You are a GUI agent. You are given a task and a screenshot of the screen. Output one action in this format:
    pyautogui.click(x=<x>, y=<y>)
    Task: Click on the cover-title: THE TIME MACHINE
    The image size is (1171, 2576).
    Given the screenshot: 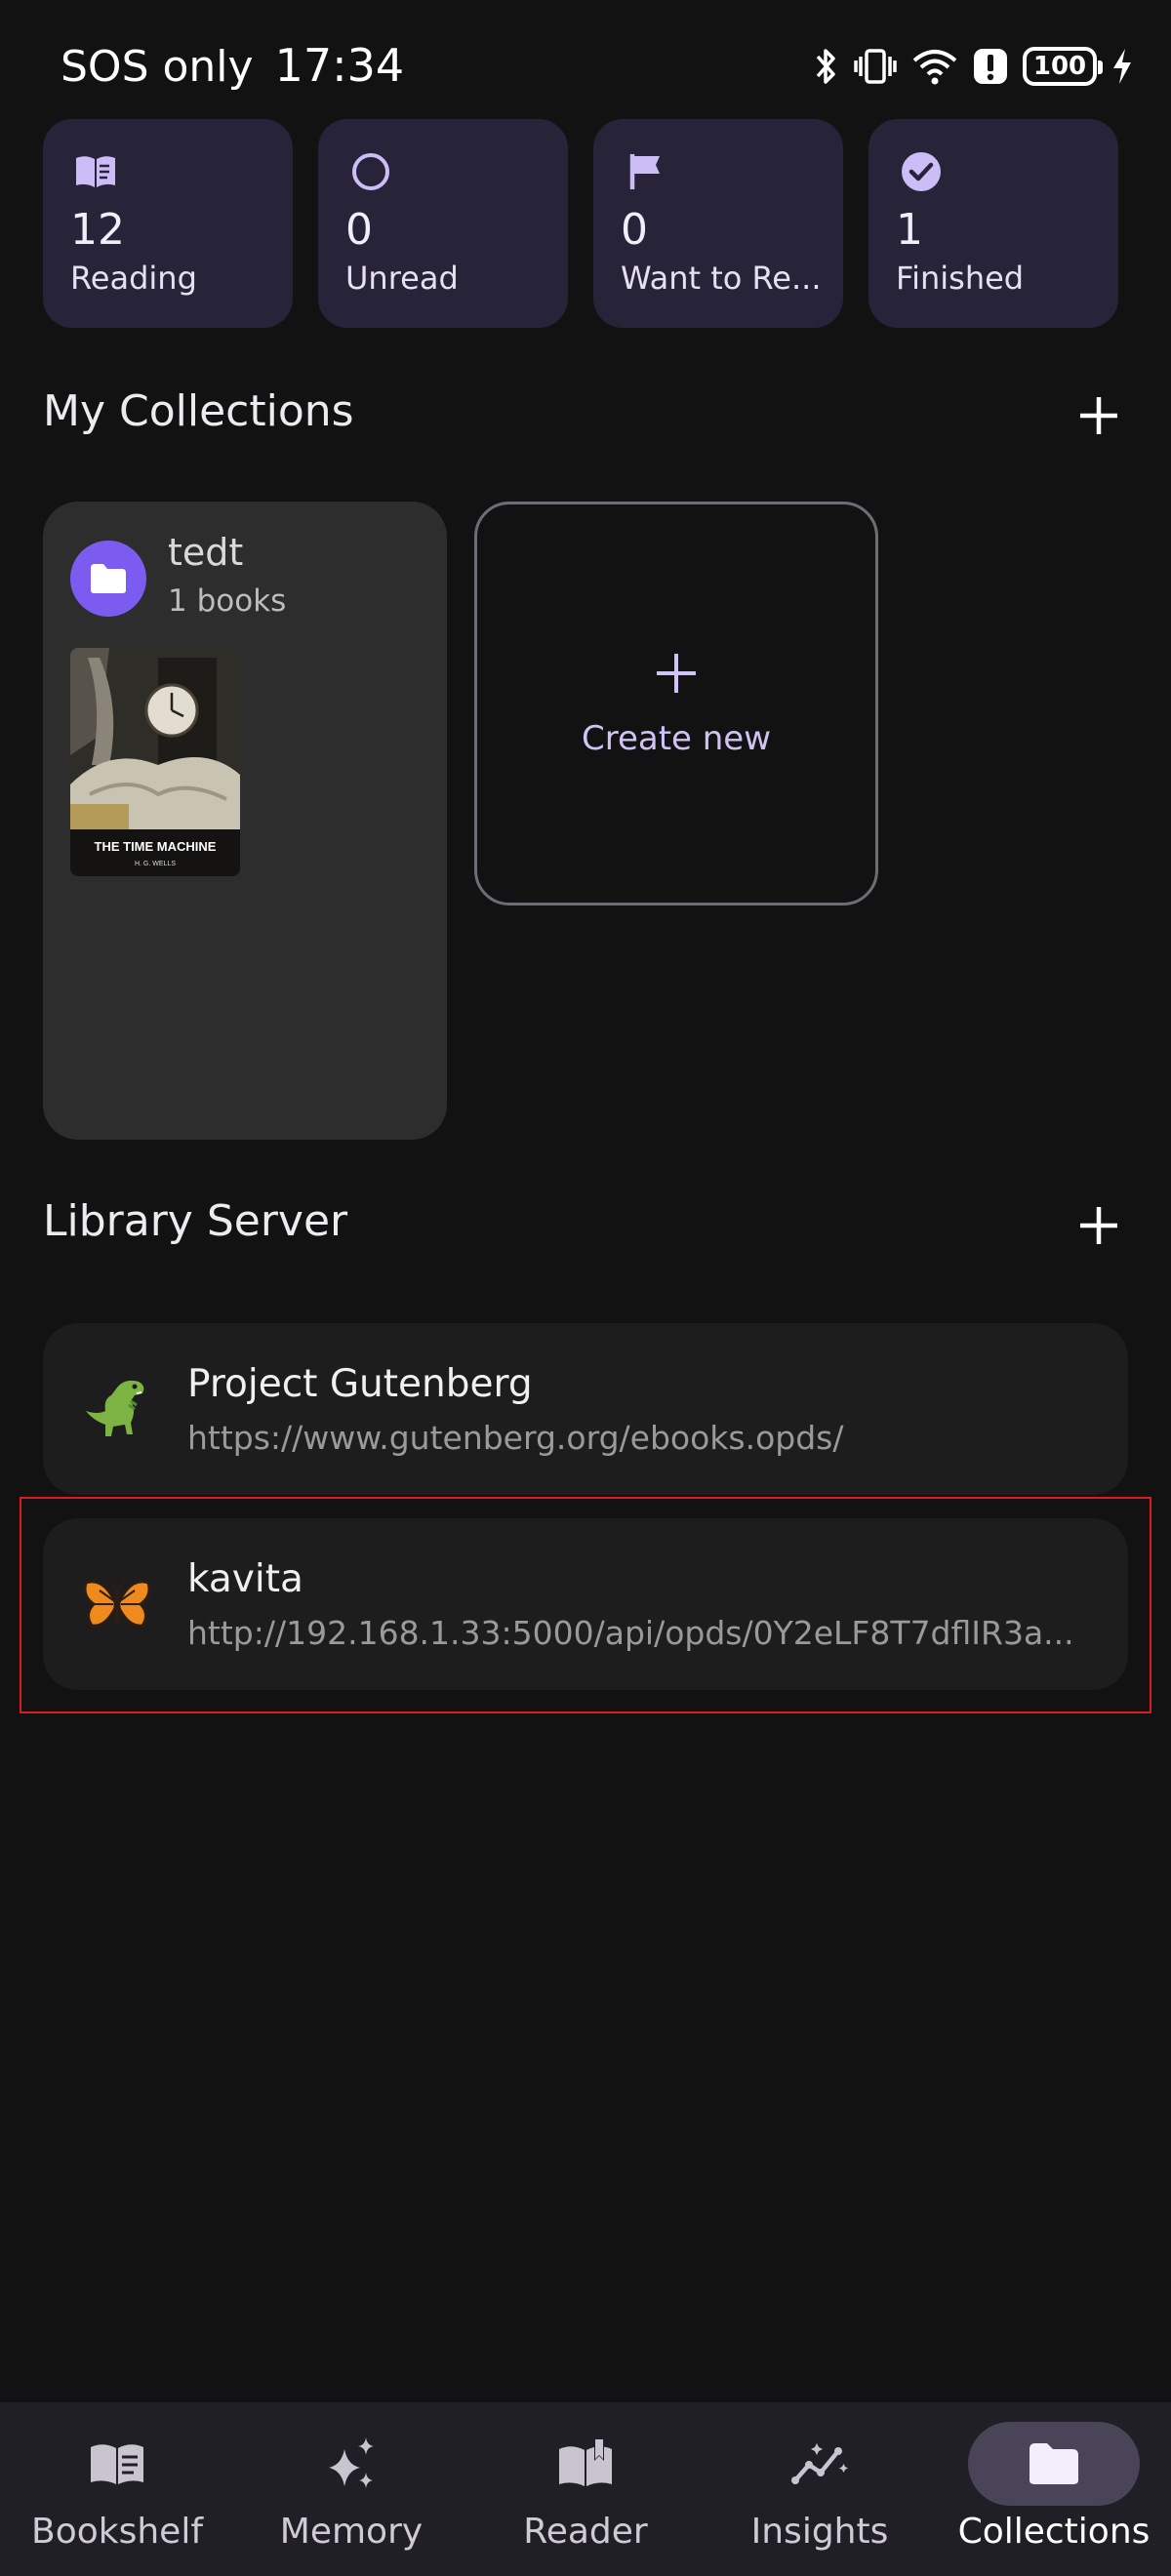 What is the action you would take?
    pyautogui.click(x=156, y=846)
    